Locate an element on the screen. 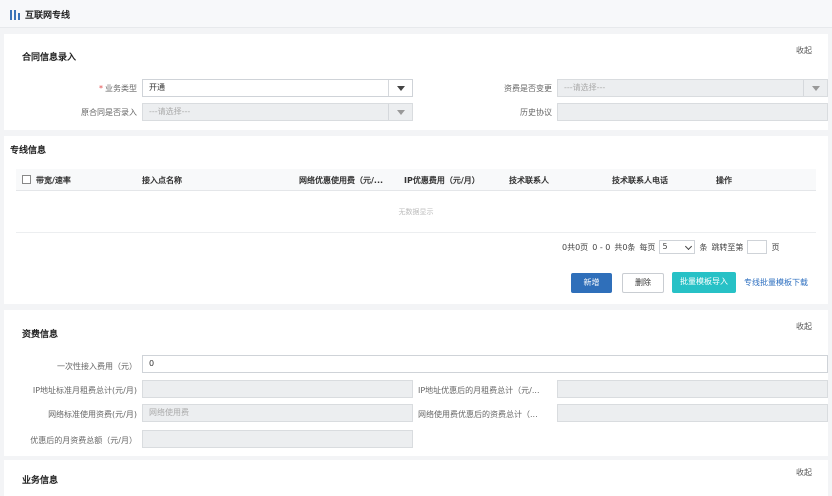 This screenshot has width=832, height=496. business-collapse-link: 收起 is located at coordinates (804, 472).